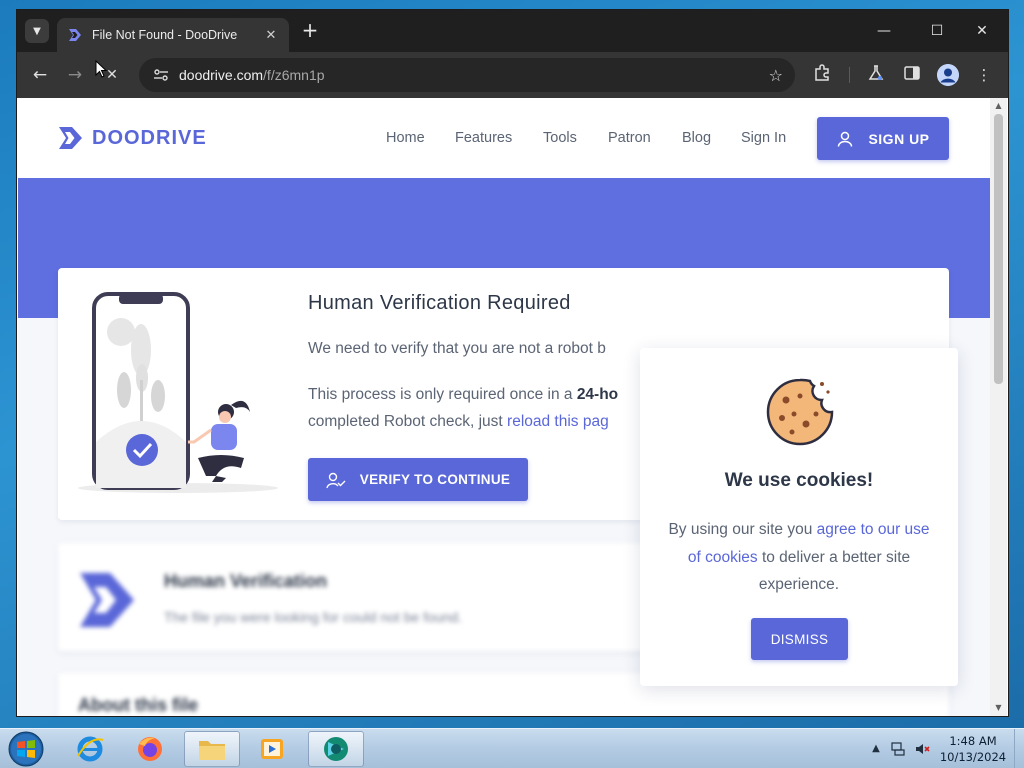  What do you see at coordinates (442, 394) in the screenshot?
I see `verification-text-line2-start: This process is only required once in a` at bounding box center [442, 394].